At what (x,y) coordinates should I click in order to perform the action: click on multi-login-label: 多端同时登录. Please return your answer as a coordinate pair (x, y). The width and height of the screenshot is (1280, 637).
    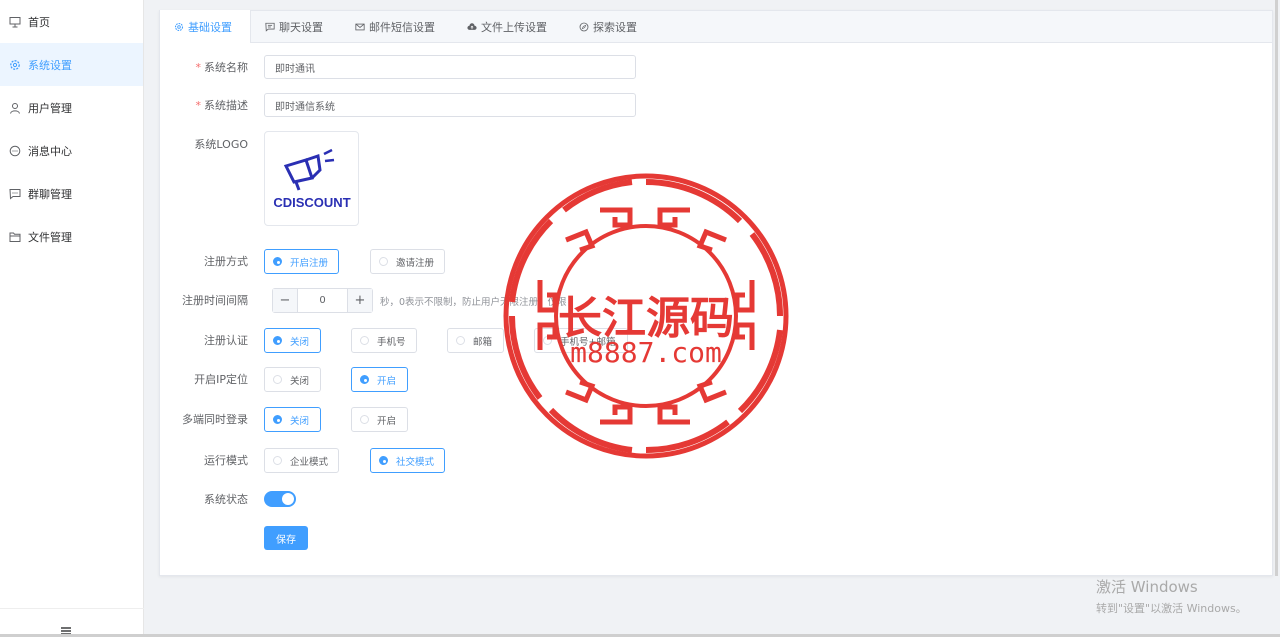
    Looking at the image, I should click on (215, 419).